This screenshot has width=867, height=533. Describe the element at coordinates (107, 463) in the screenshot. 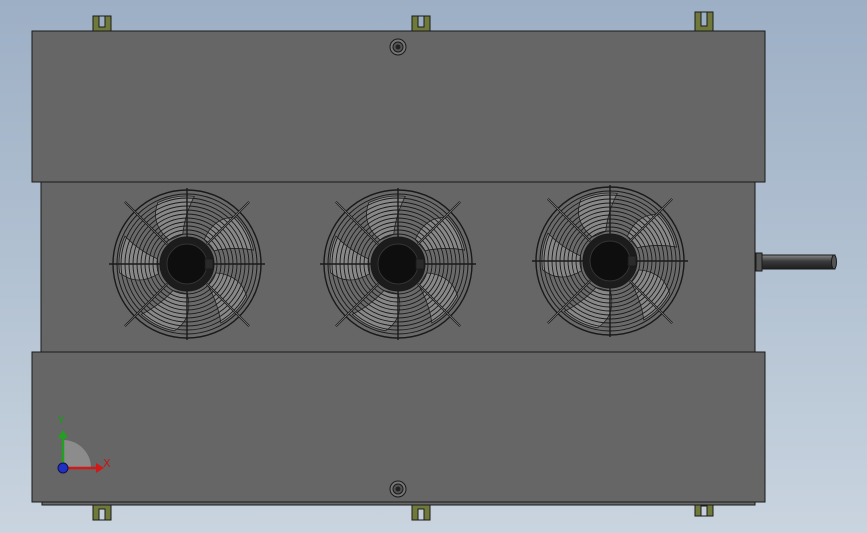

I see `axis-x-label: X` at that location.